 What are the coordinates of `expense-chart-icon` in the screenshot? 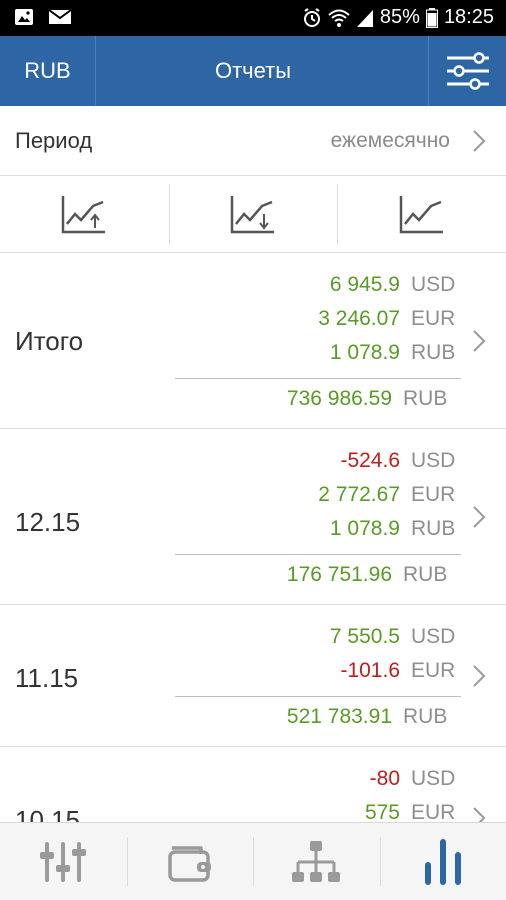 It's located at (252, 215).